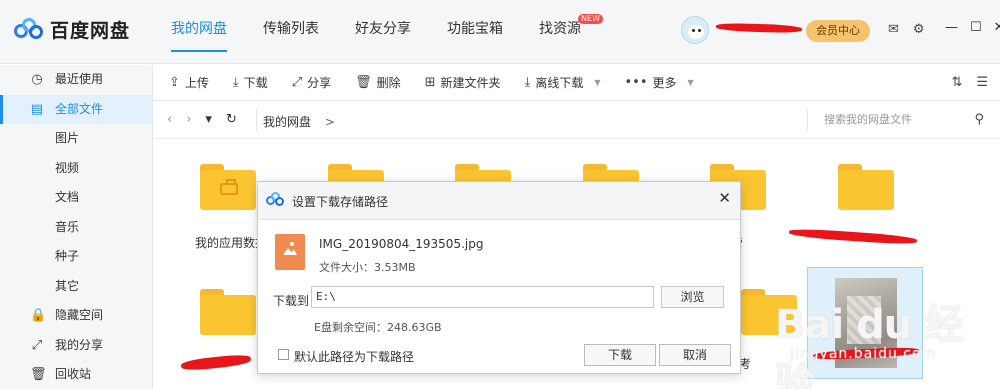 This screenshot has width=1000, height=389. Describe the element at coordinates (576, 120) in the screenshot. I see `address-bar: ‹ › ▾ ↻ 我的网盘 > 搜索我的网盘文件 ⚲` at that location.